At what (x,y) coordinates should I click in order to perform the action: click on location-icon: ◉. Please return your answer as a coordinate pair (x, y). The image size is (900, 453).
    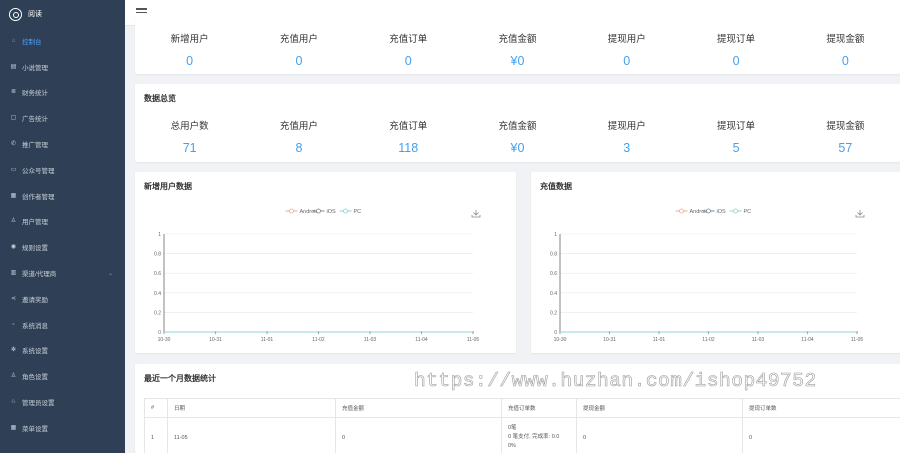
    Looking at the image, I should click on (13, 247).